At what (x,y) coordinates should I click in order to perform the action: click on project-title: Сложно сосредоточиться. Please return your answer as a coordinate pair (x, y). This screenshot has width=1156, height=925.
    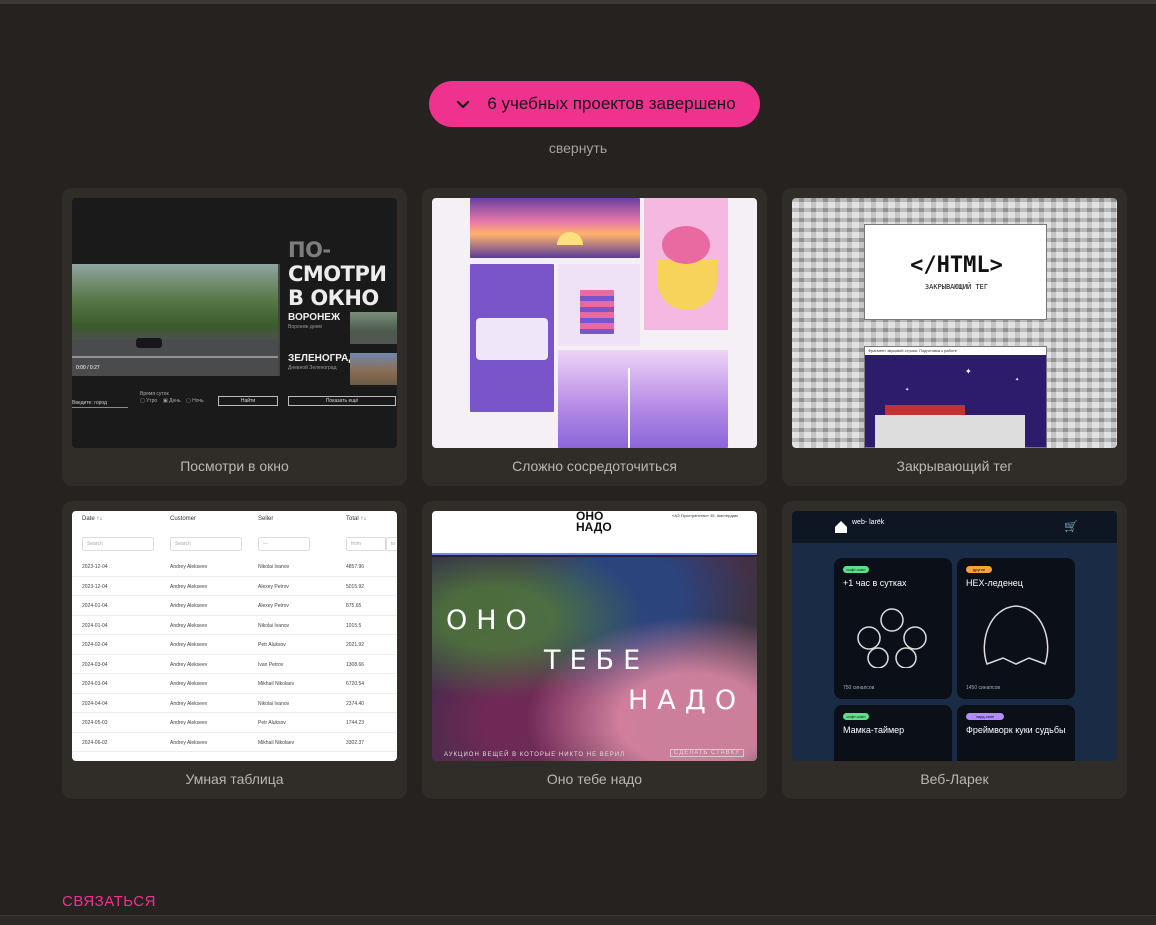
    Looking at the image, I should click on (594, 466).